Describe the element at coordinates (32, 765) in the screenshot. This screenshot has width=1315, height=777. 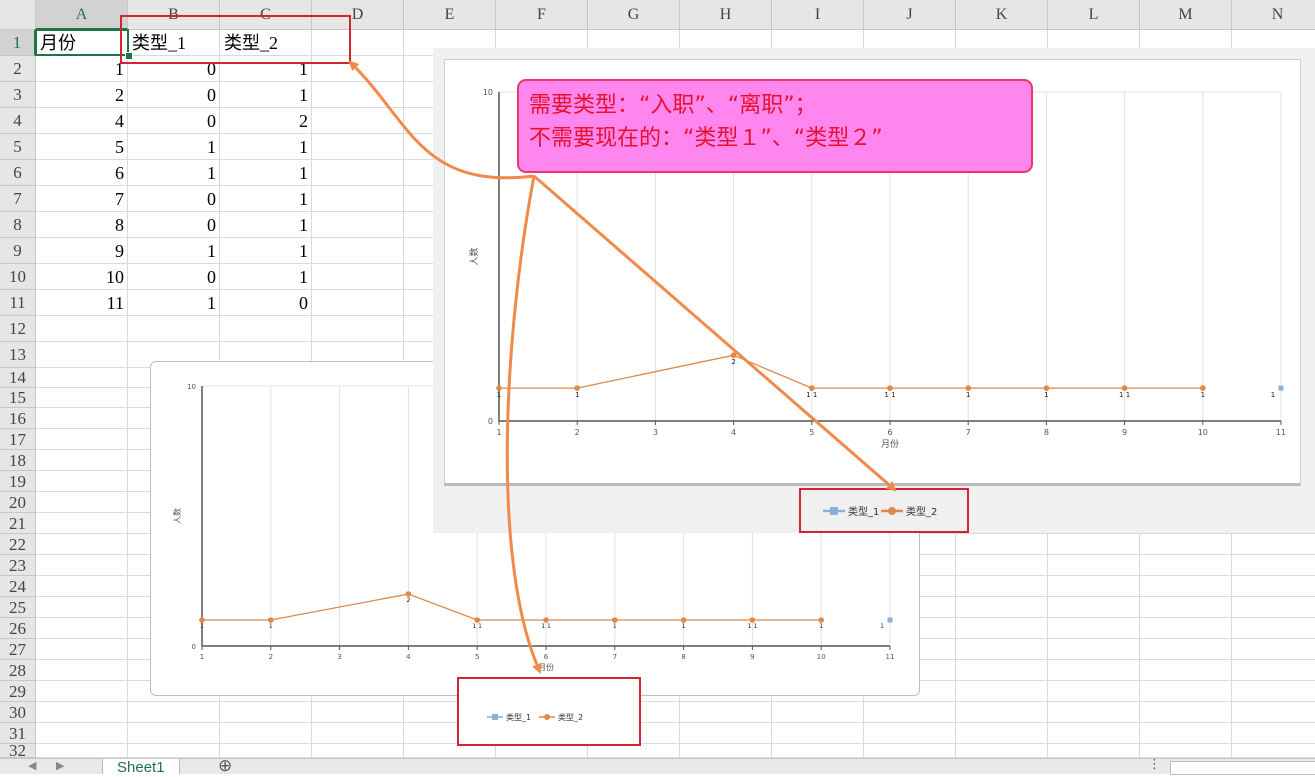
I see `scroll-left-icon: ◀` at that location.